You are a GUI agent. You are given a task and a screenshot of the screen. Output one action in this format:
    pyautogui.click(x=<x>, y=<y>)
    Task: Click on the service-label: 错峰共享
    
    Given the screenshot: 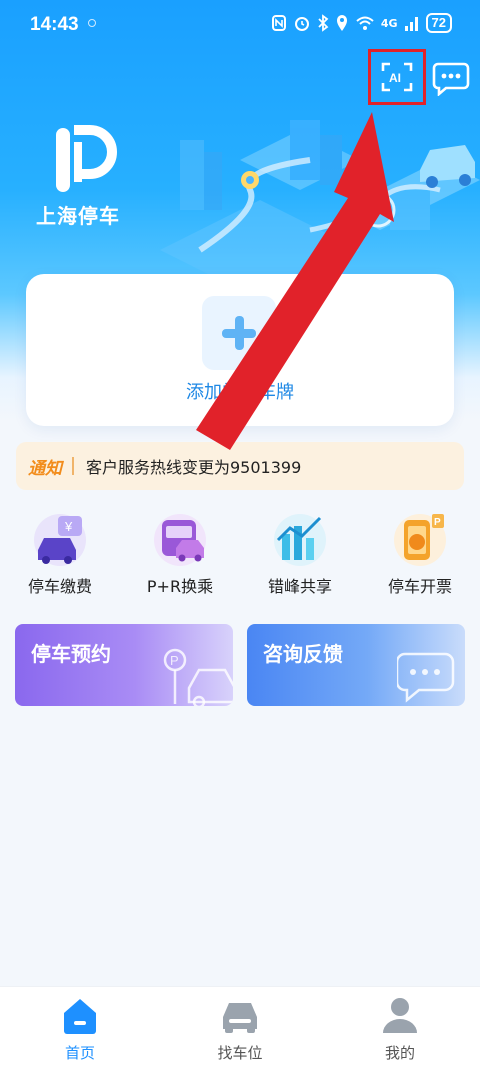 What is the action you would take?
    pyautogui.click(x=299, y=586)
    